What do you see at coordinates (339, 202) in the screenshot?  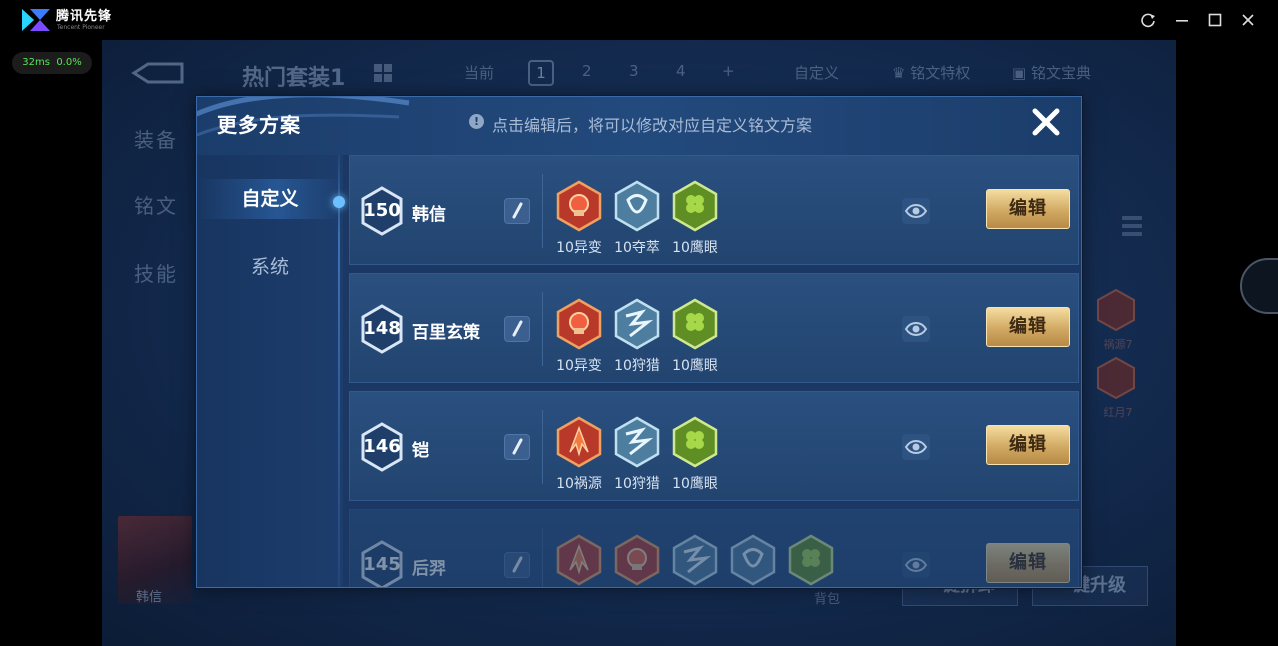 I see `active-tab-indicator` at bounding box center [339, 202].